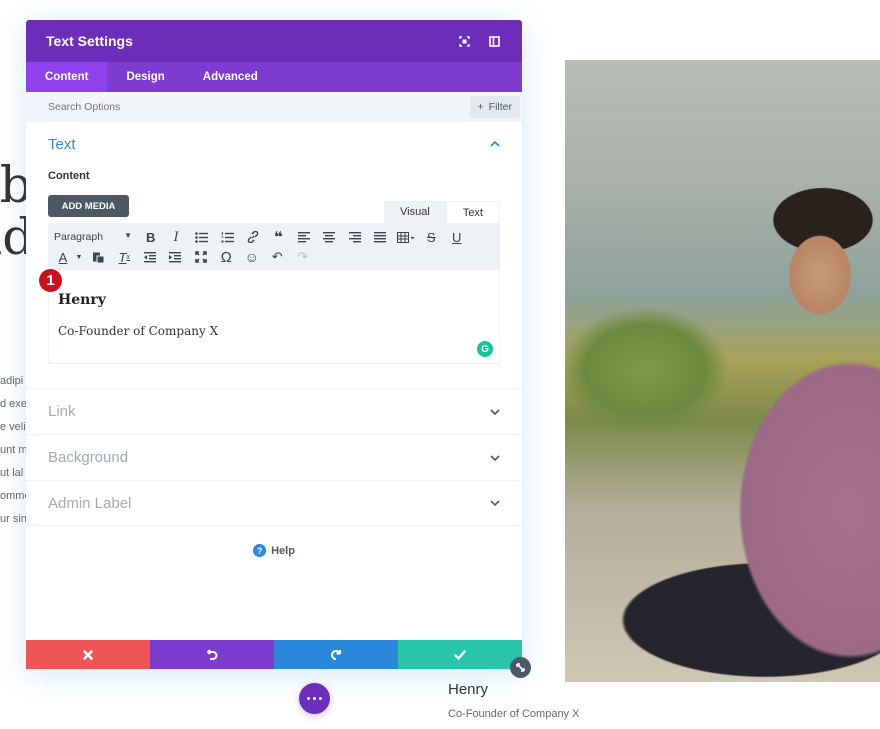  Describe the element at coordinates (279, 237) in the screenshot. I see `blockquote-icon: ❝` at that location.